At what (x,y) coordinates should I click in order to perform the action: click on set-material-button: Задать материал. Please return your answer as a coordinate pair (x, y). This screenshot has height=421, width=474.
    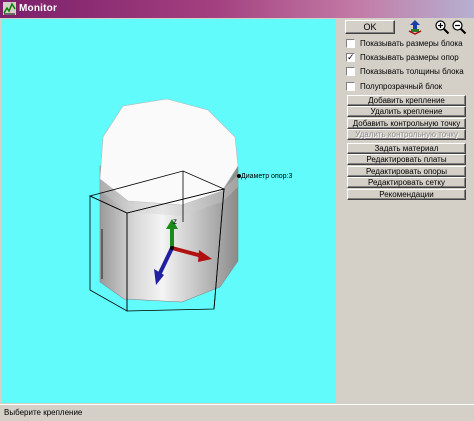
    Looking at the image, I should click on (406, 148).